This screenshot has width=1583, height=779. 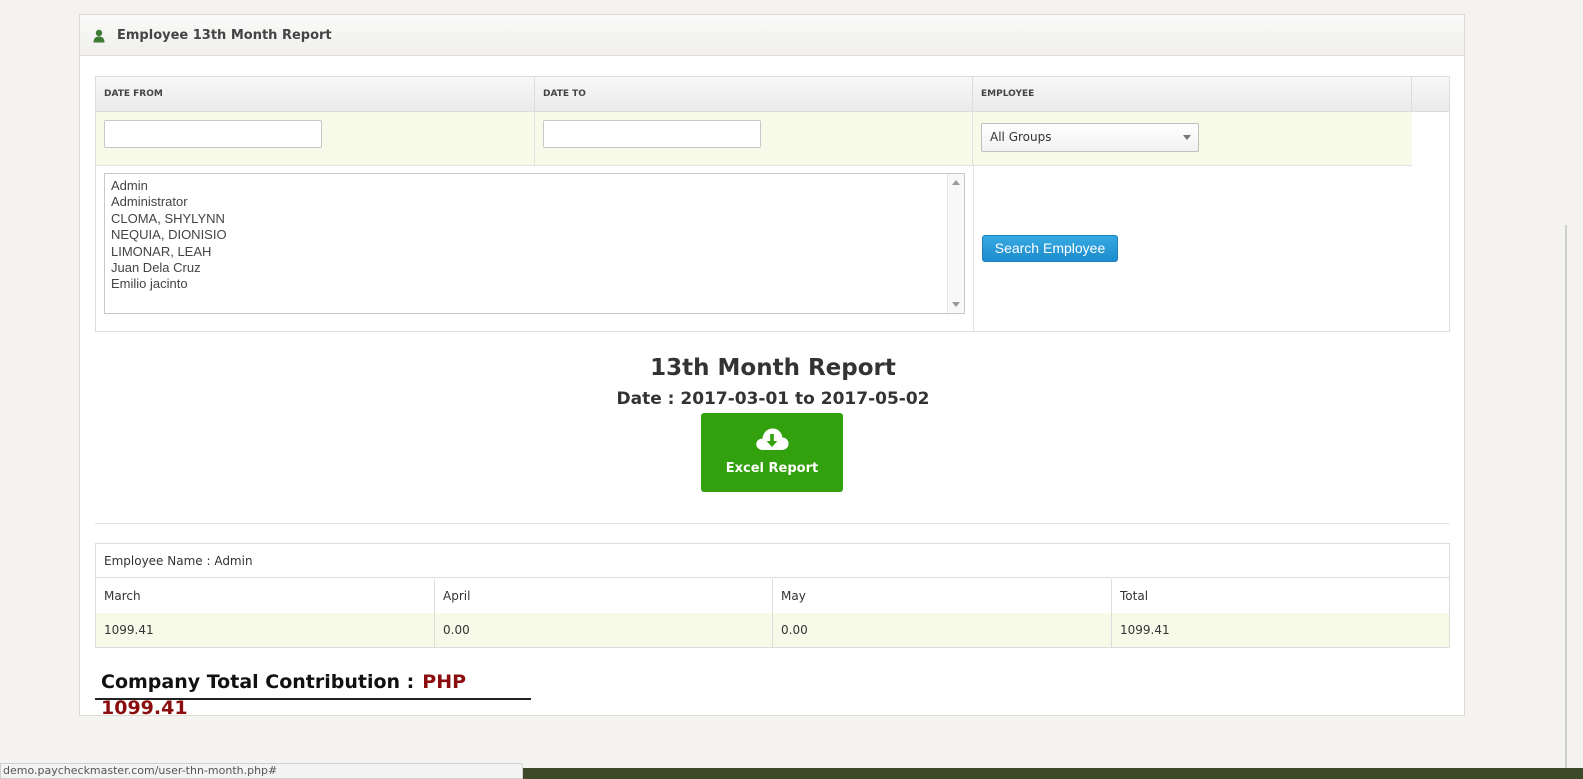 I want to click on excel-report-button: Excel Report, so click(x=772, y=452).